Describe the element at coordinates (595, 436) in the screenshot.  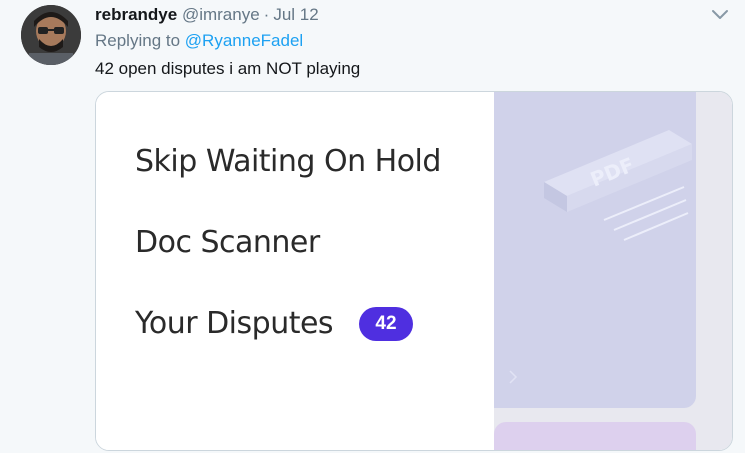
I see `secondary-illustration` at that location.